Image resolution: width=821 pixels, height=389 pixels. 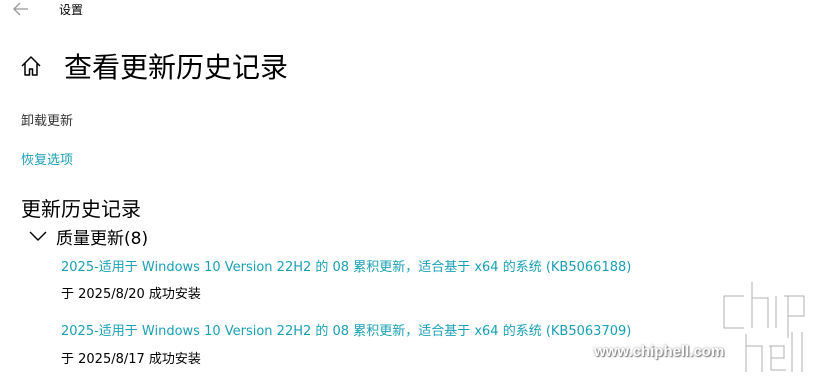 I want to click on recovery-options-link: 恢复选项, so click(x=47, y=158).